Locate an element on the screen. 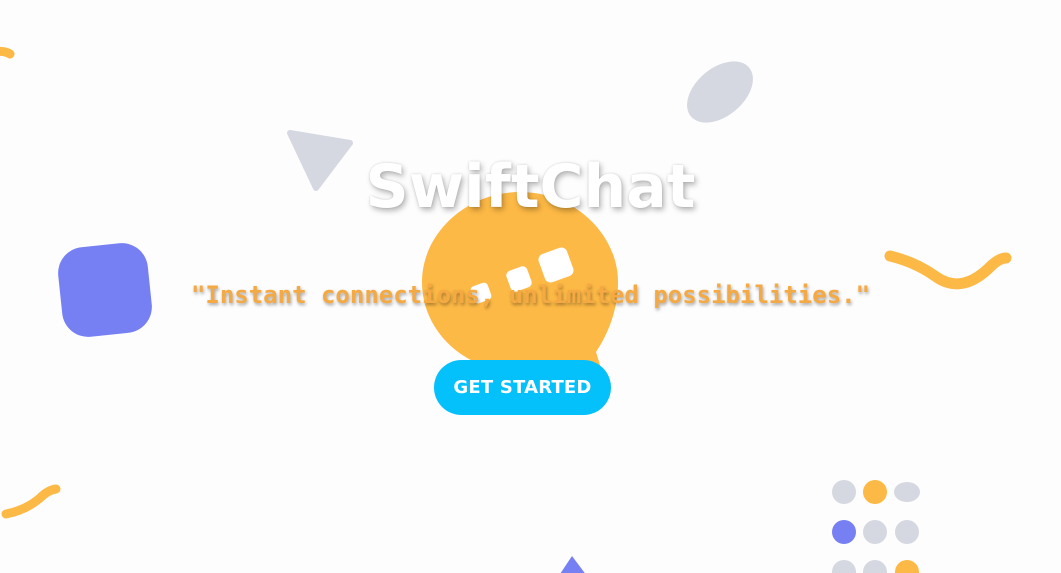 The width and height of the screenshot is (1061, 573). app-title: SwiftChat is located at coordinates (530, 187).